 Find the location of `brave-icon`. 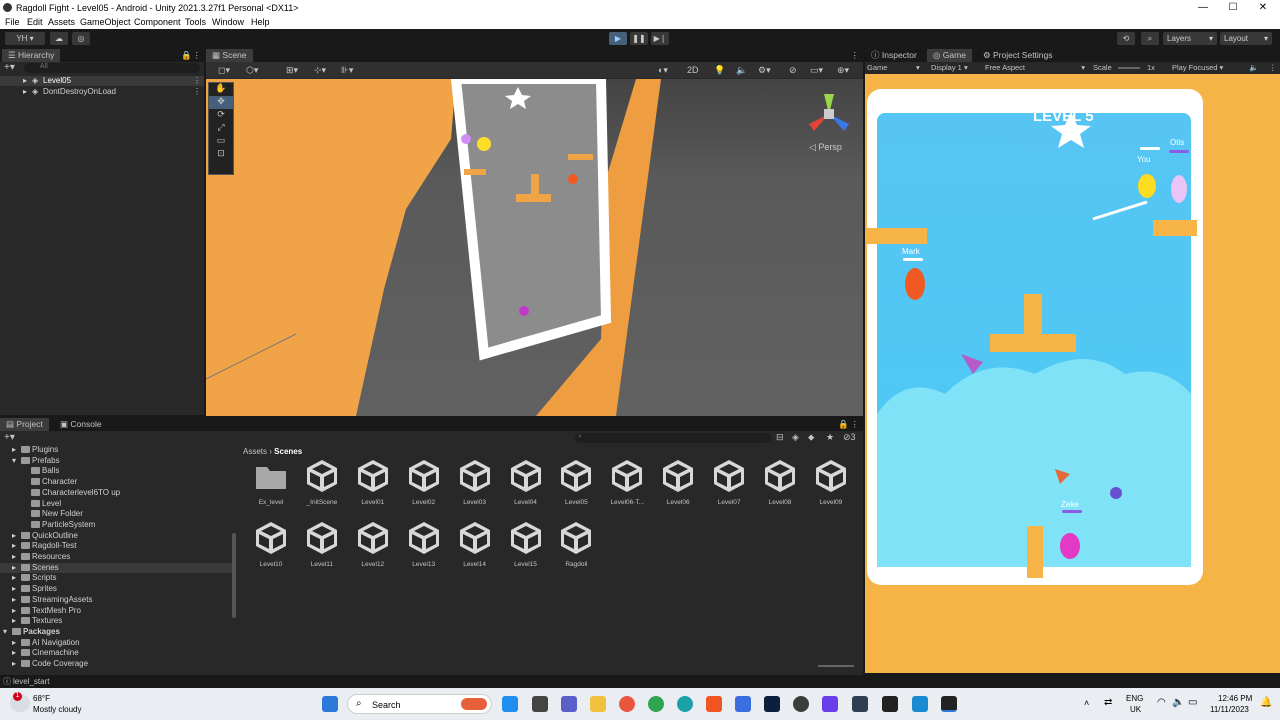

brave-icon is located at coordinates (714, 704).